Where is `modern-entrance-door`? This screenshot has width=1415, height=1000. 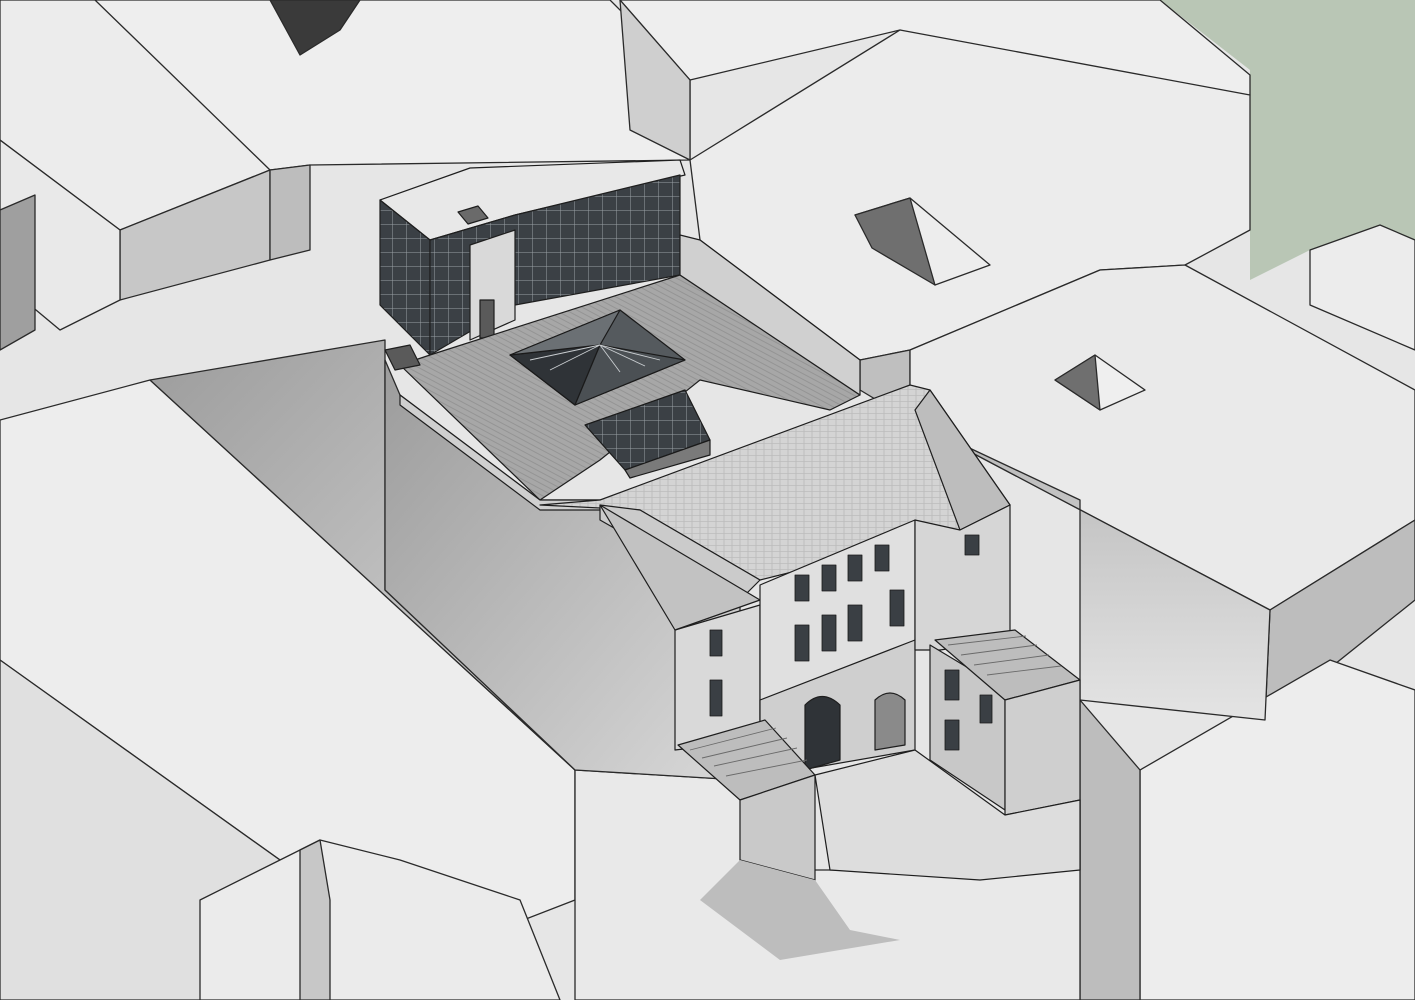 modern-entrance-door is located at coordinates (487, 319).